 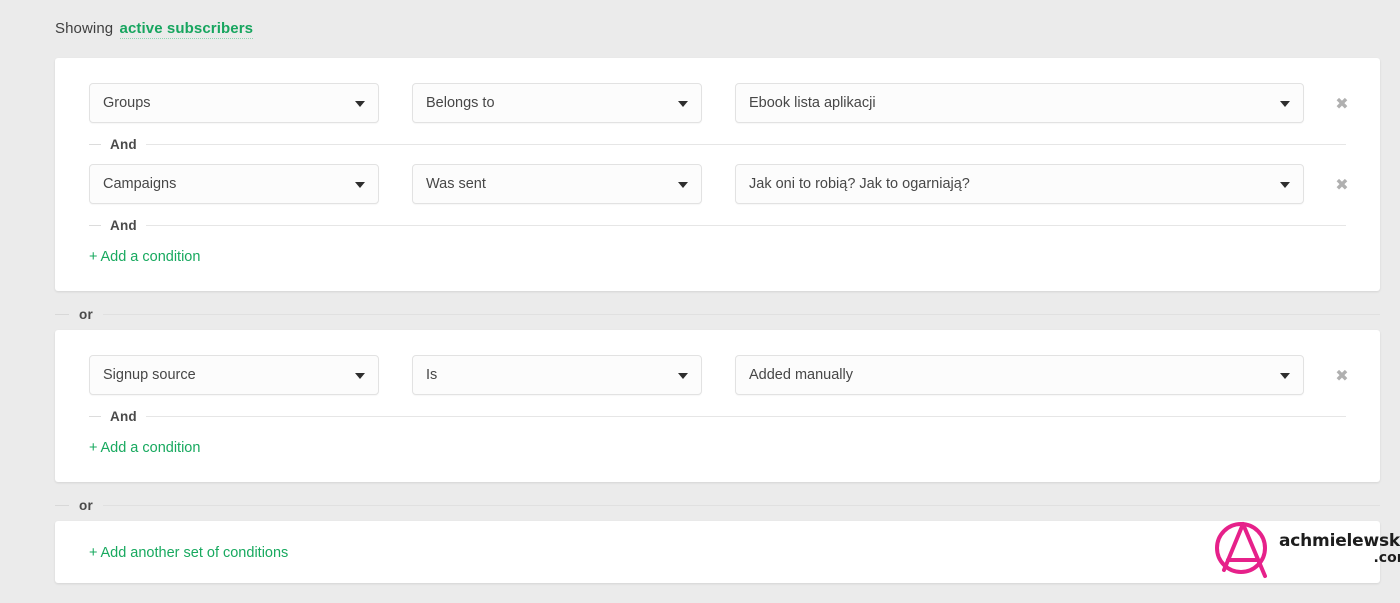 I want to click on condition-field-value: Groups, so click(x=127, y=103).